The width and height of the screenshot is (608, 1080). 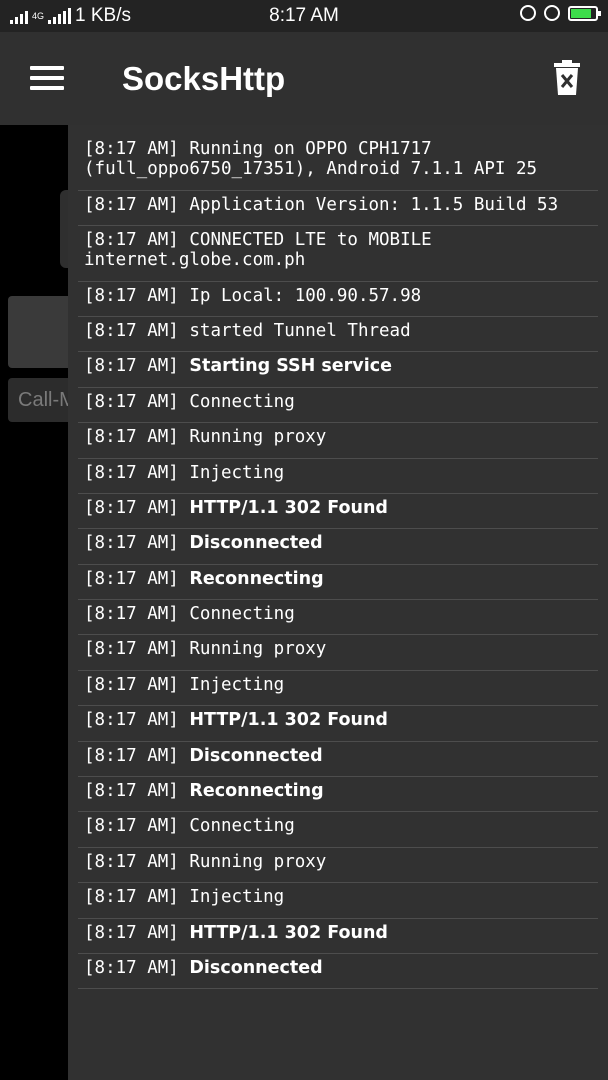 What do you see at coordinates (552, 13) in the screenshot?
I see `alarm-icon` at bounding box center [552, 13].